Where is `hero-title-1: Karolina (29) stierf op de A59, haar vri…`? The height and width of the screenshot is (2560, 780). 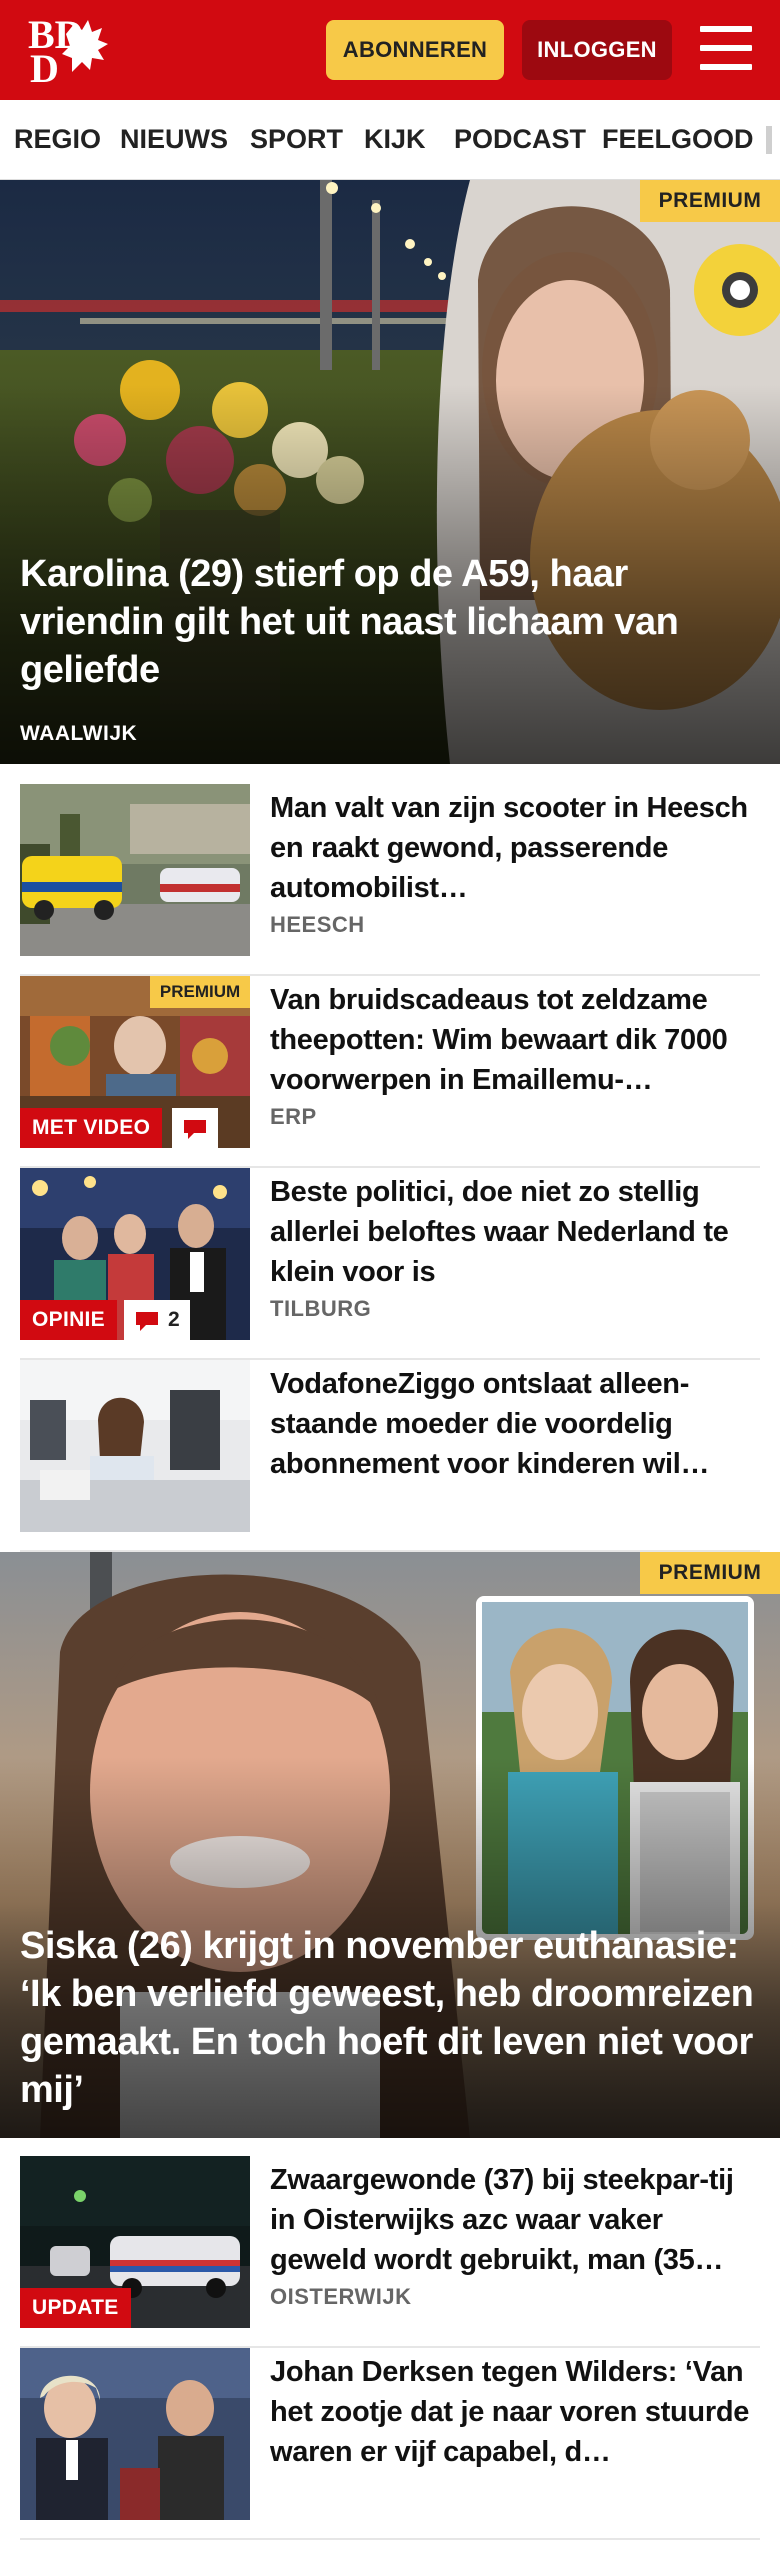 hero-title-1: Karolina (29) stierf op de A59, haar vri… is located at coordinates (387, 622).